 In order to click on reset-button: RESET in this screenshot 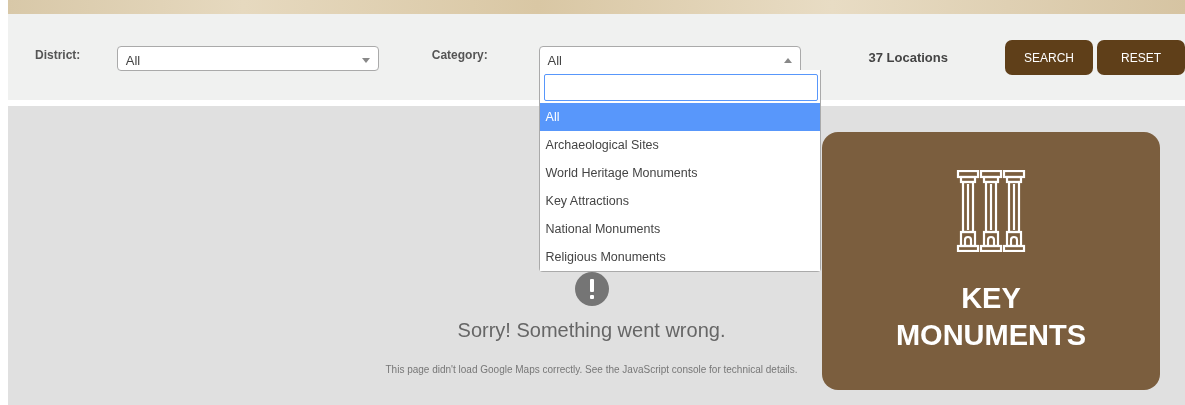, I will do `click(1141, 57)`.